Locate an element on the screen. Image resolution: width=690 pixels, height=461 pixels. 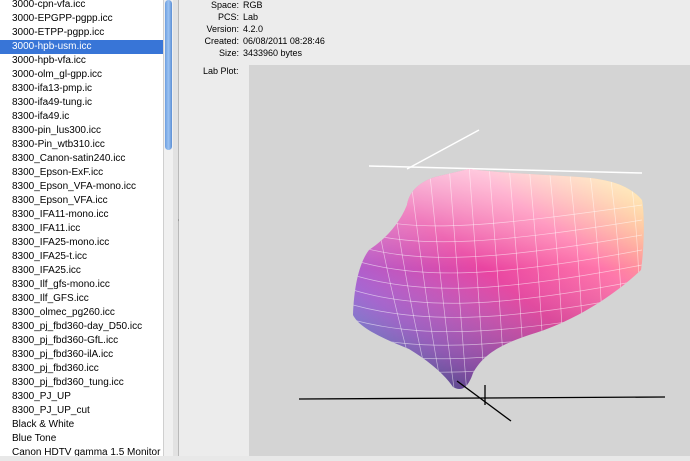
info-pcs-label: PCS: is located at coordinates (228, 17).